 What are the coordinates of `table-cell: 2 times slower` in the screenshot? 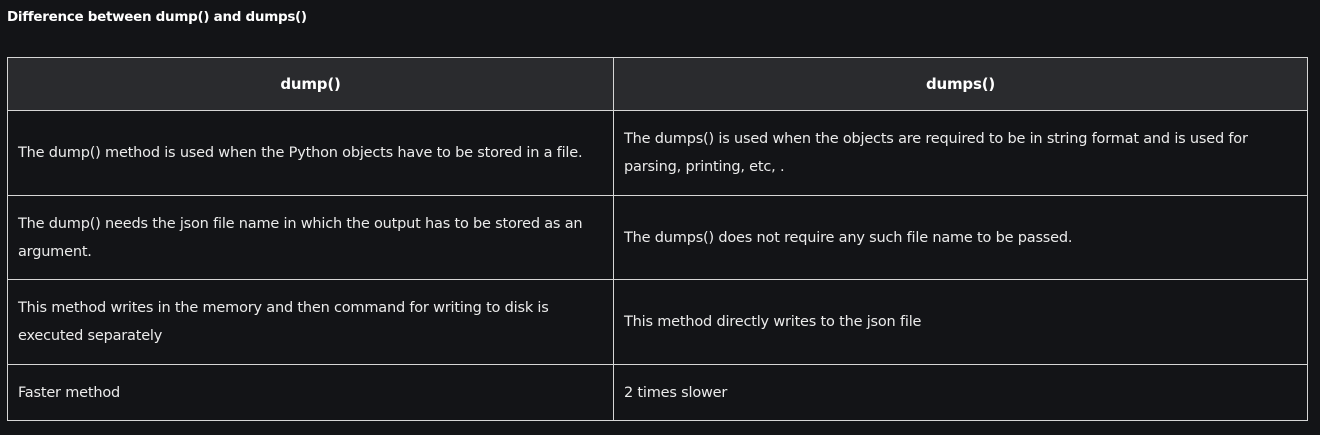 It's located at (960, 392).